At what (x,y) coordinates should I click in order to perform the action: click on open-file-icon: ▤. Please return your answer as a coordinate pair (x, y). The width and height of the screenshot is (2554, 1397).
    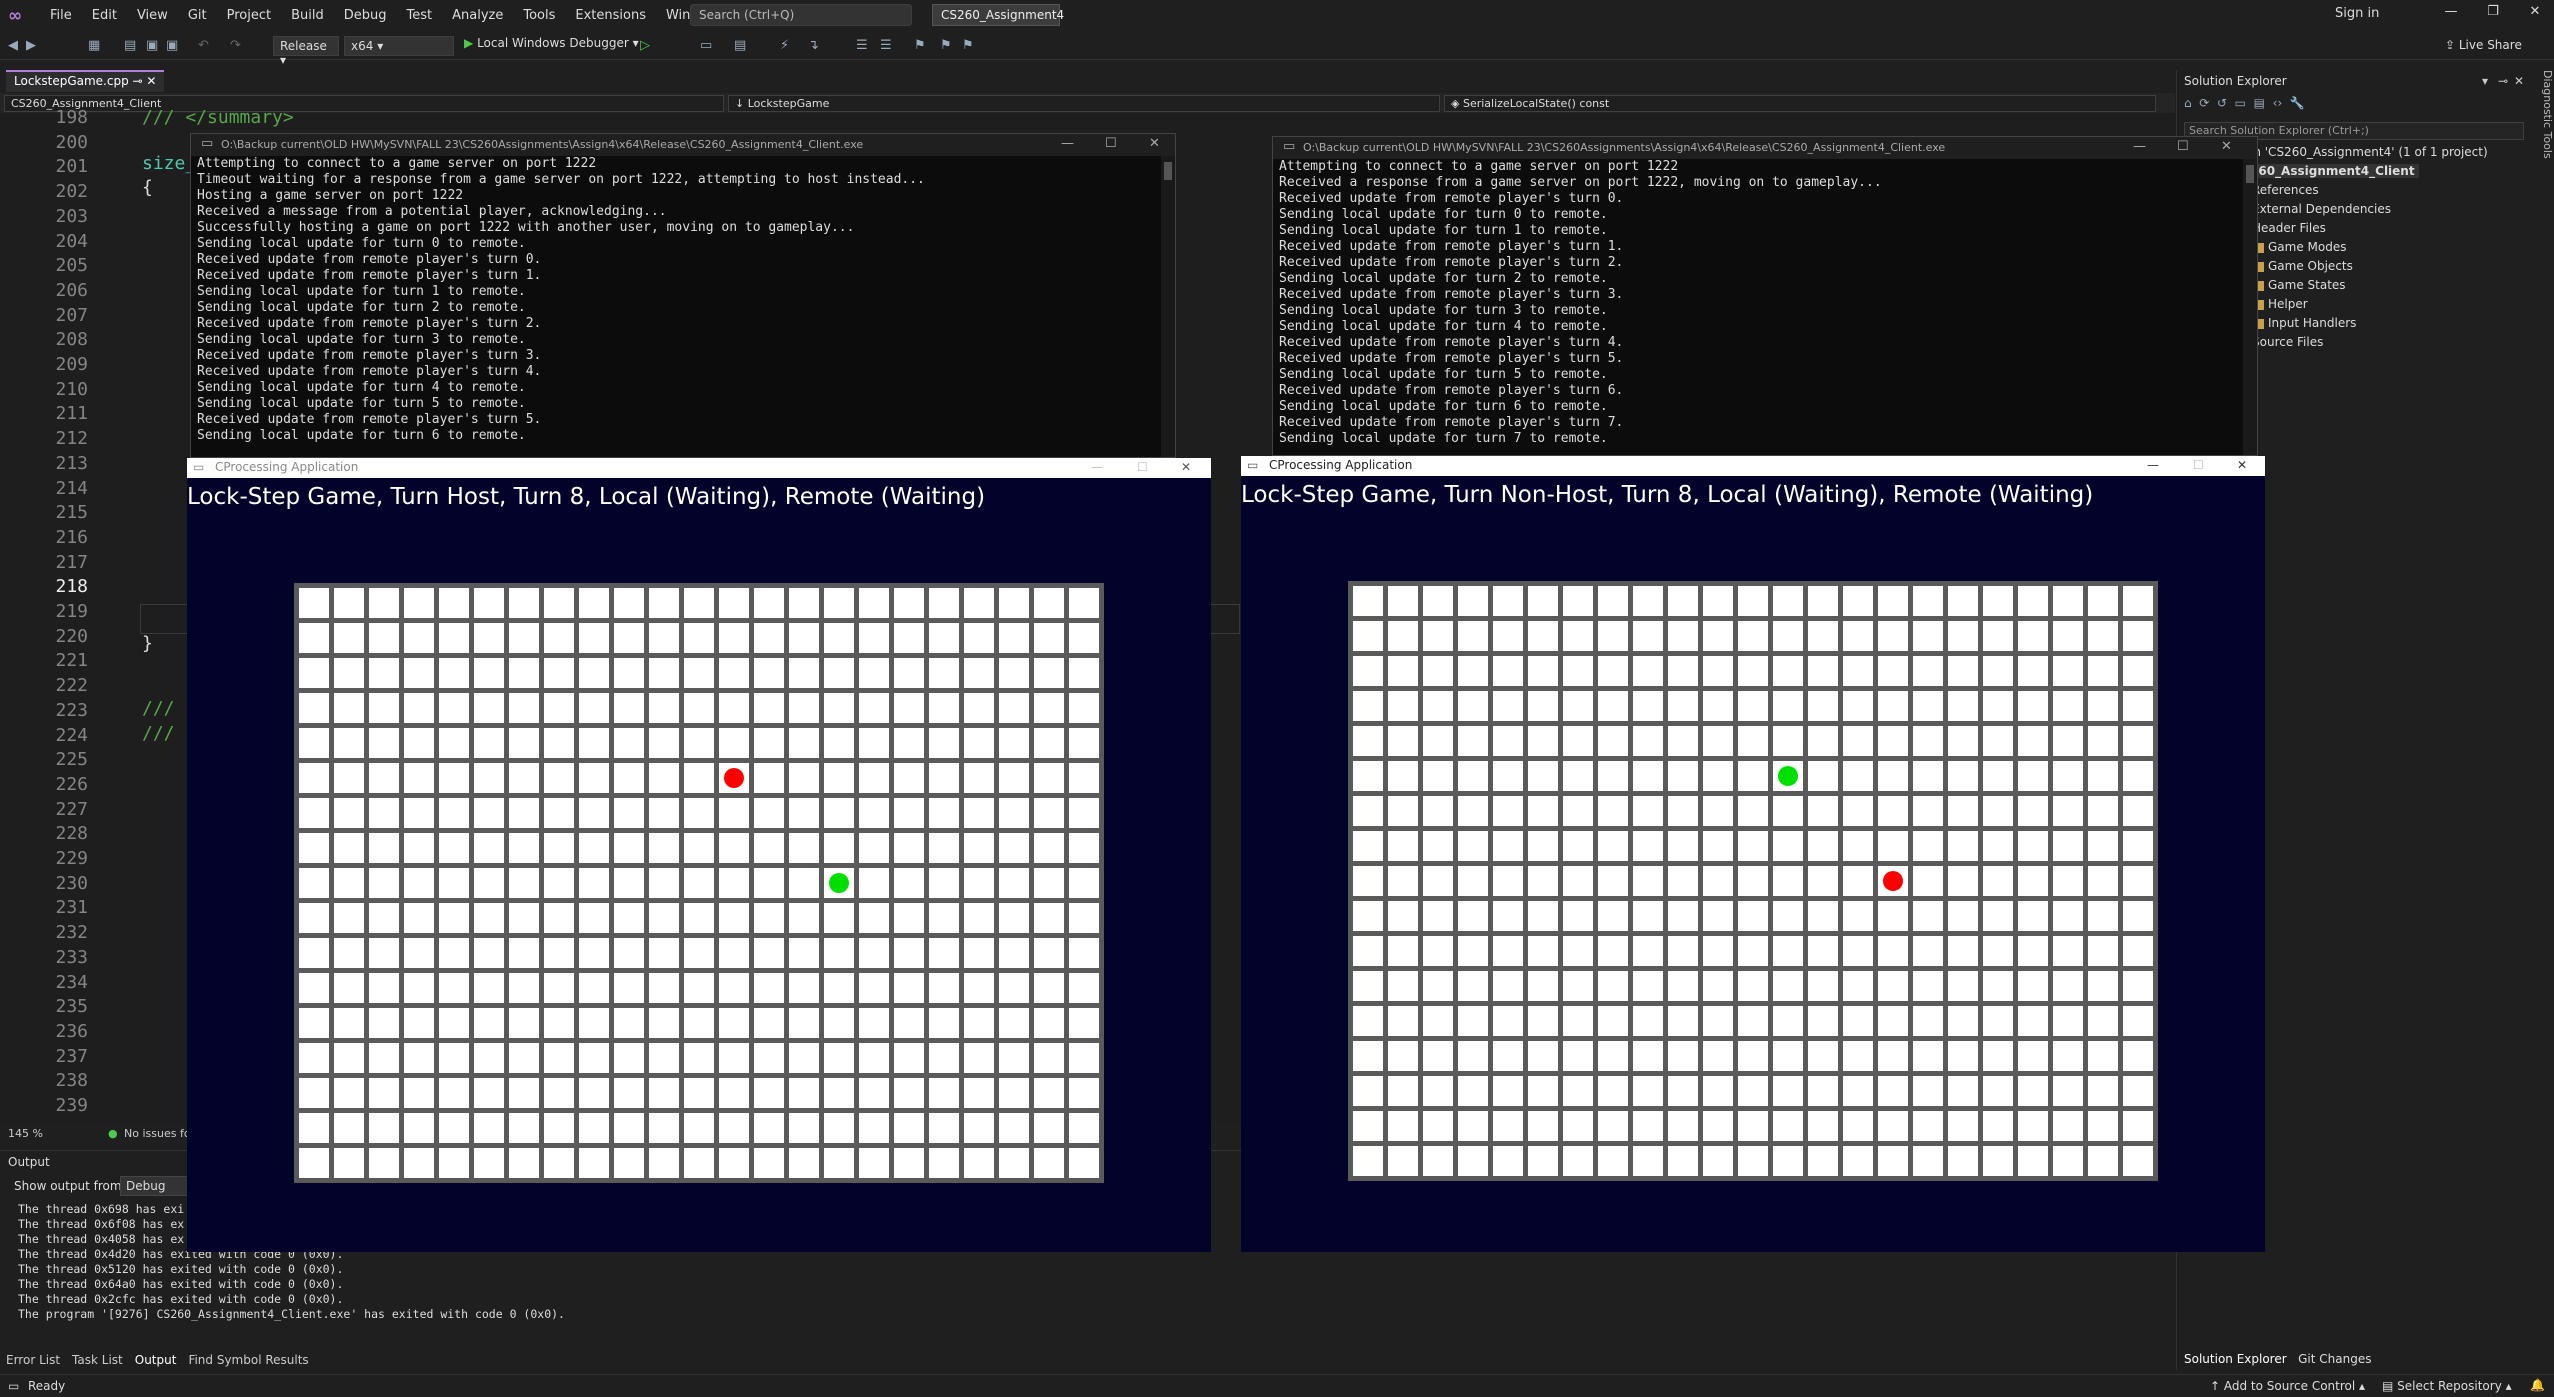
    Looking at the image, I should click on (130, 45).